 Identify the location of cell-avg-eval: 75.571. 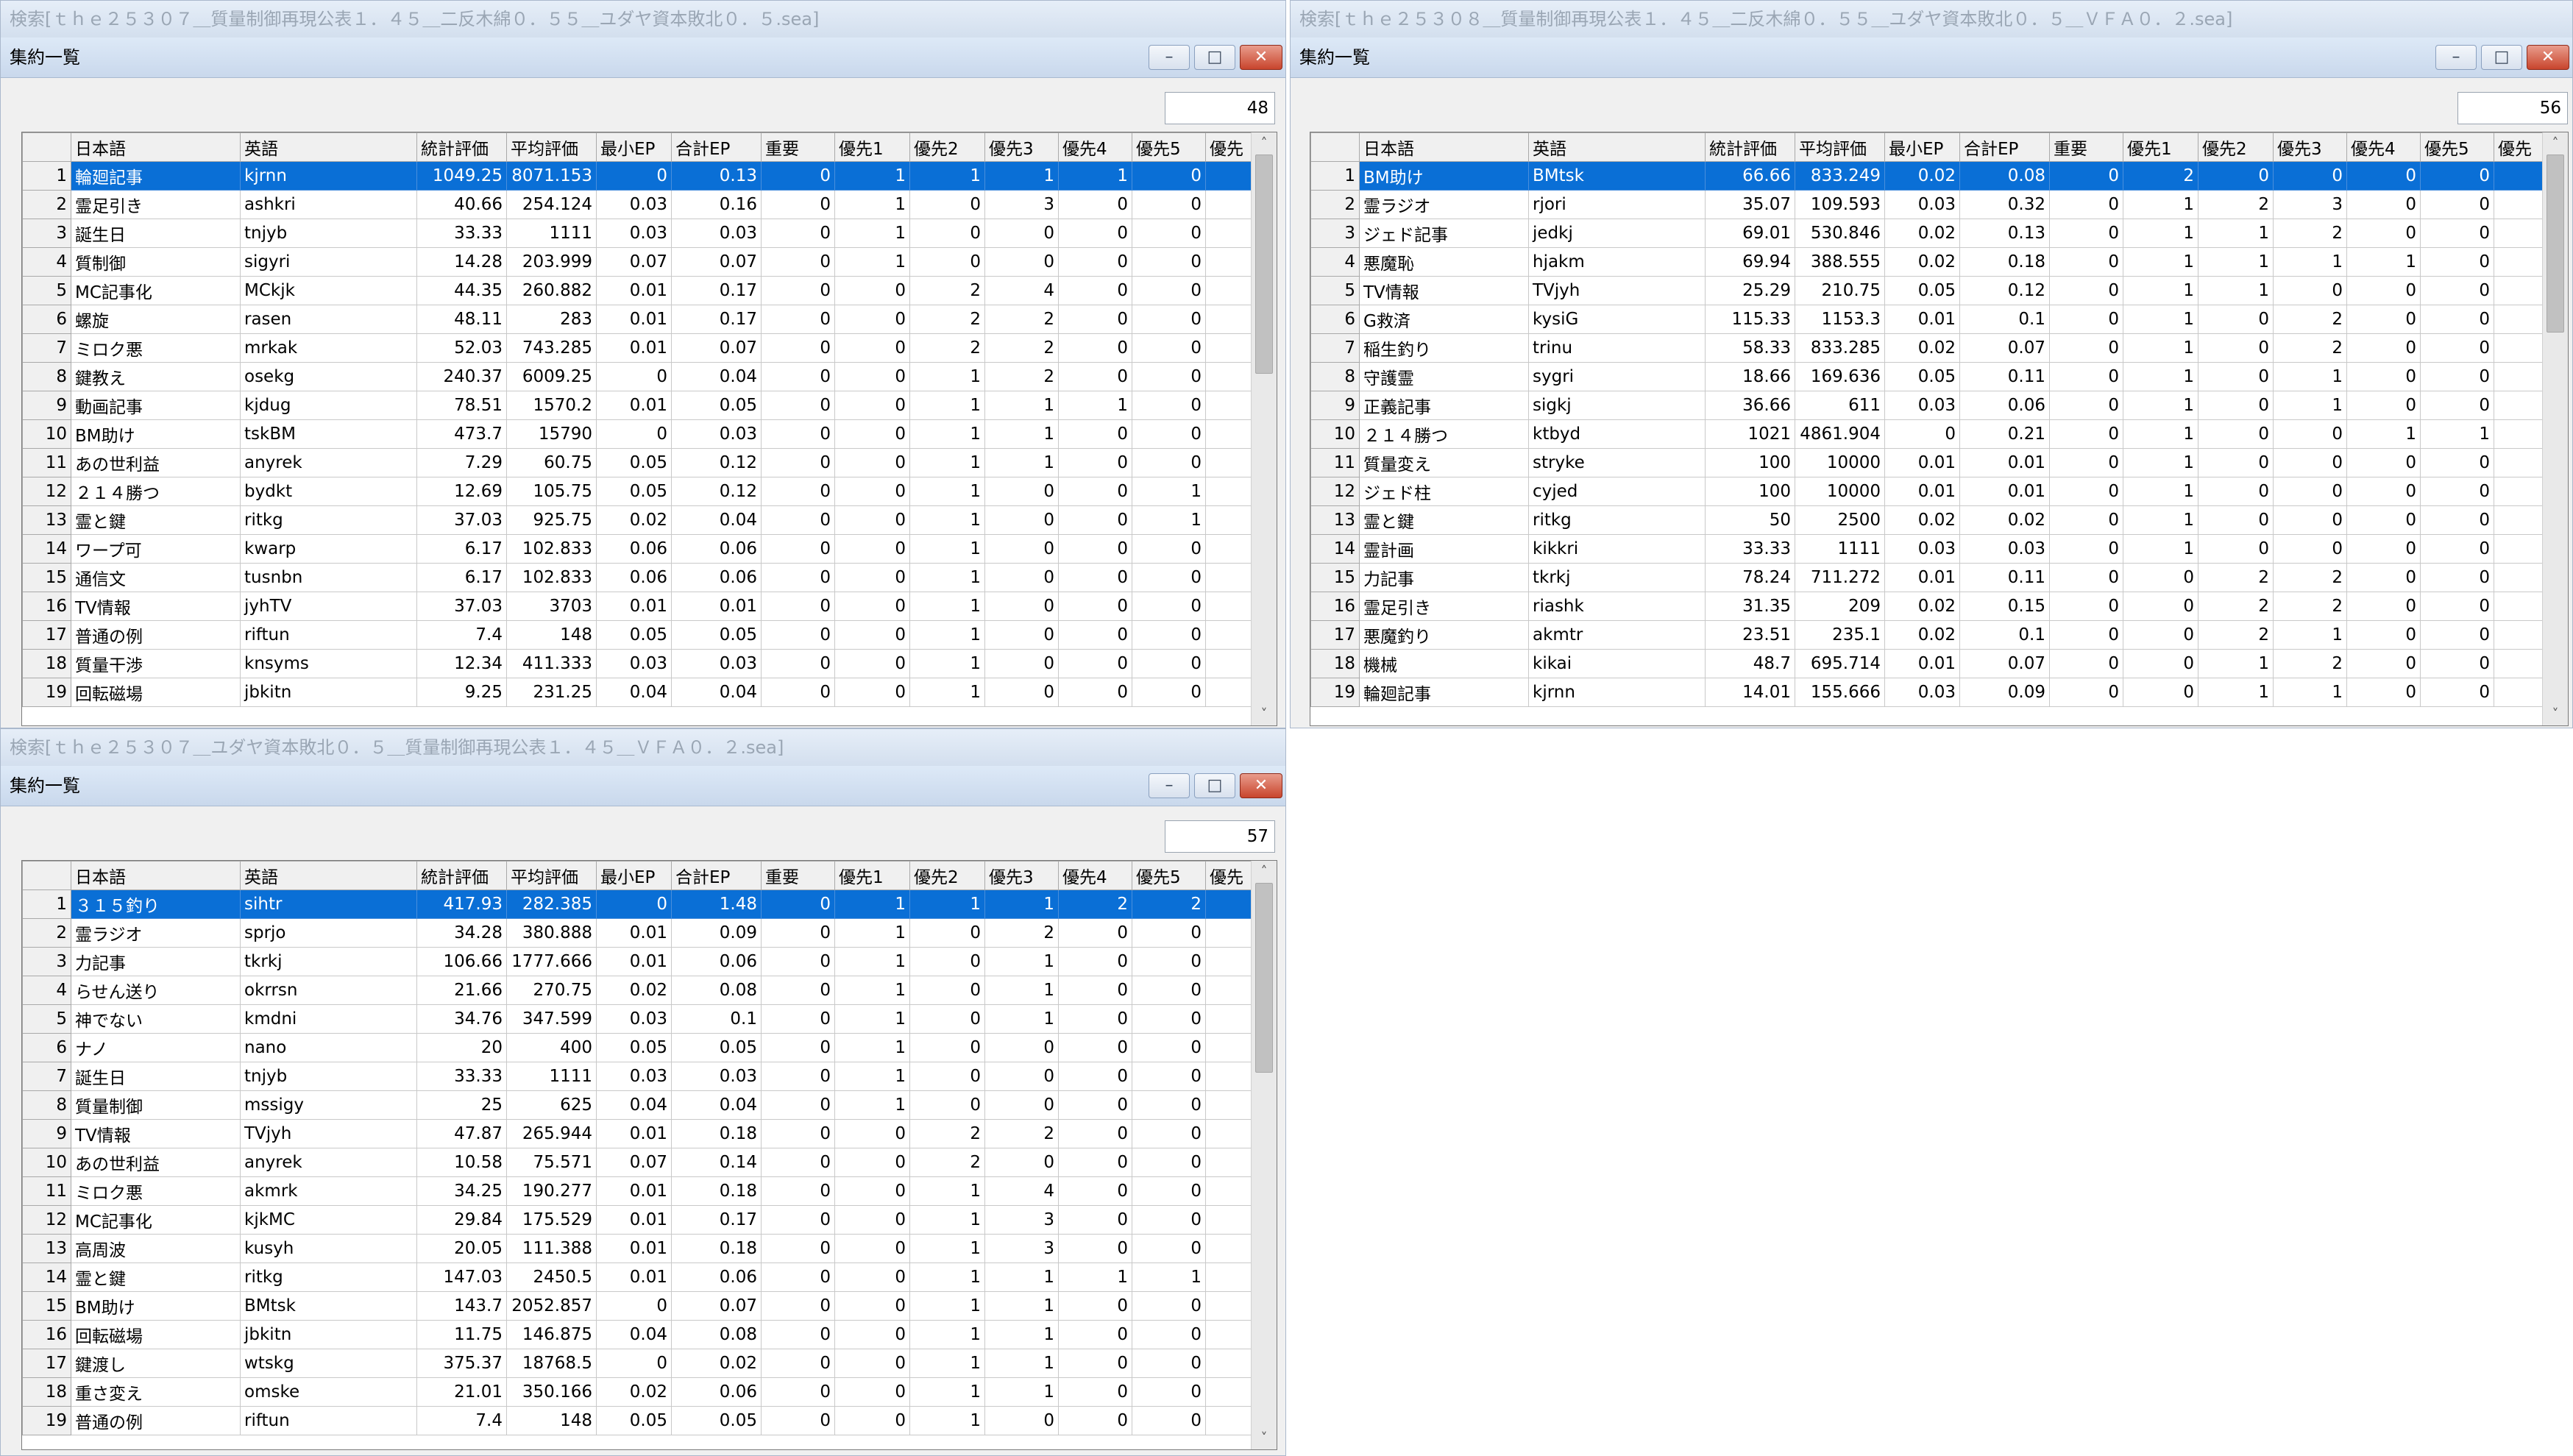
(551, 1163).